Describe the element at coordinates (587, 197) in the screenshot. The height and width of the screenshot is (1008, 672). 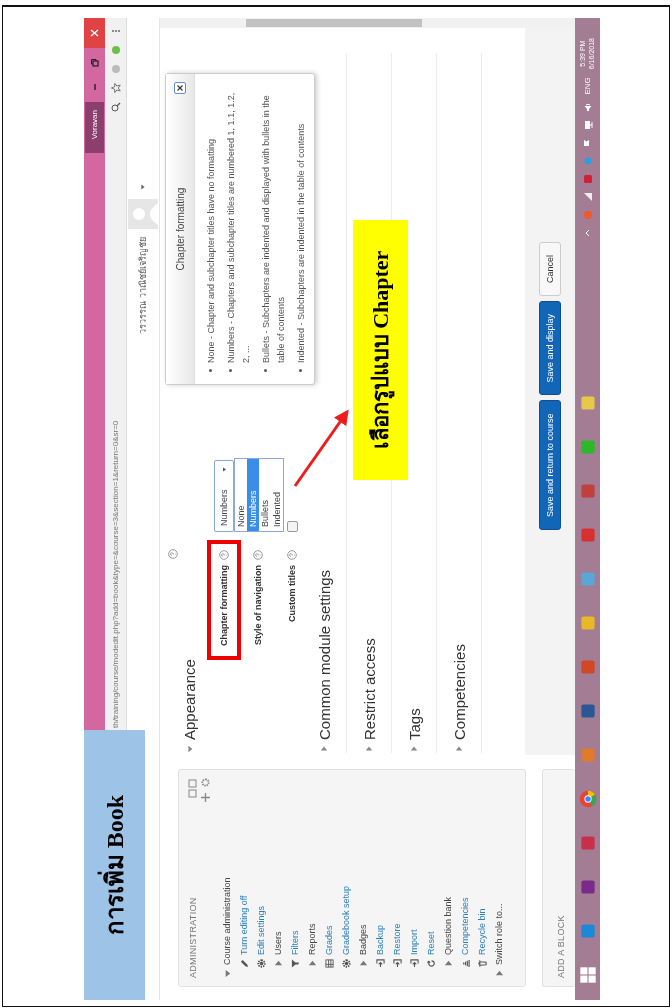
I see `signal-icon` at that location.